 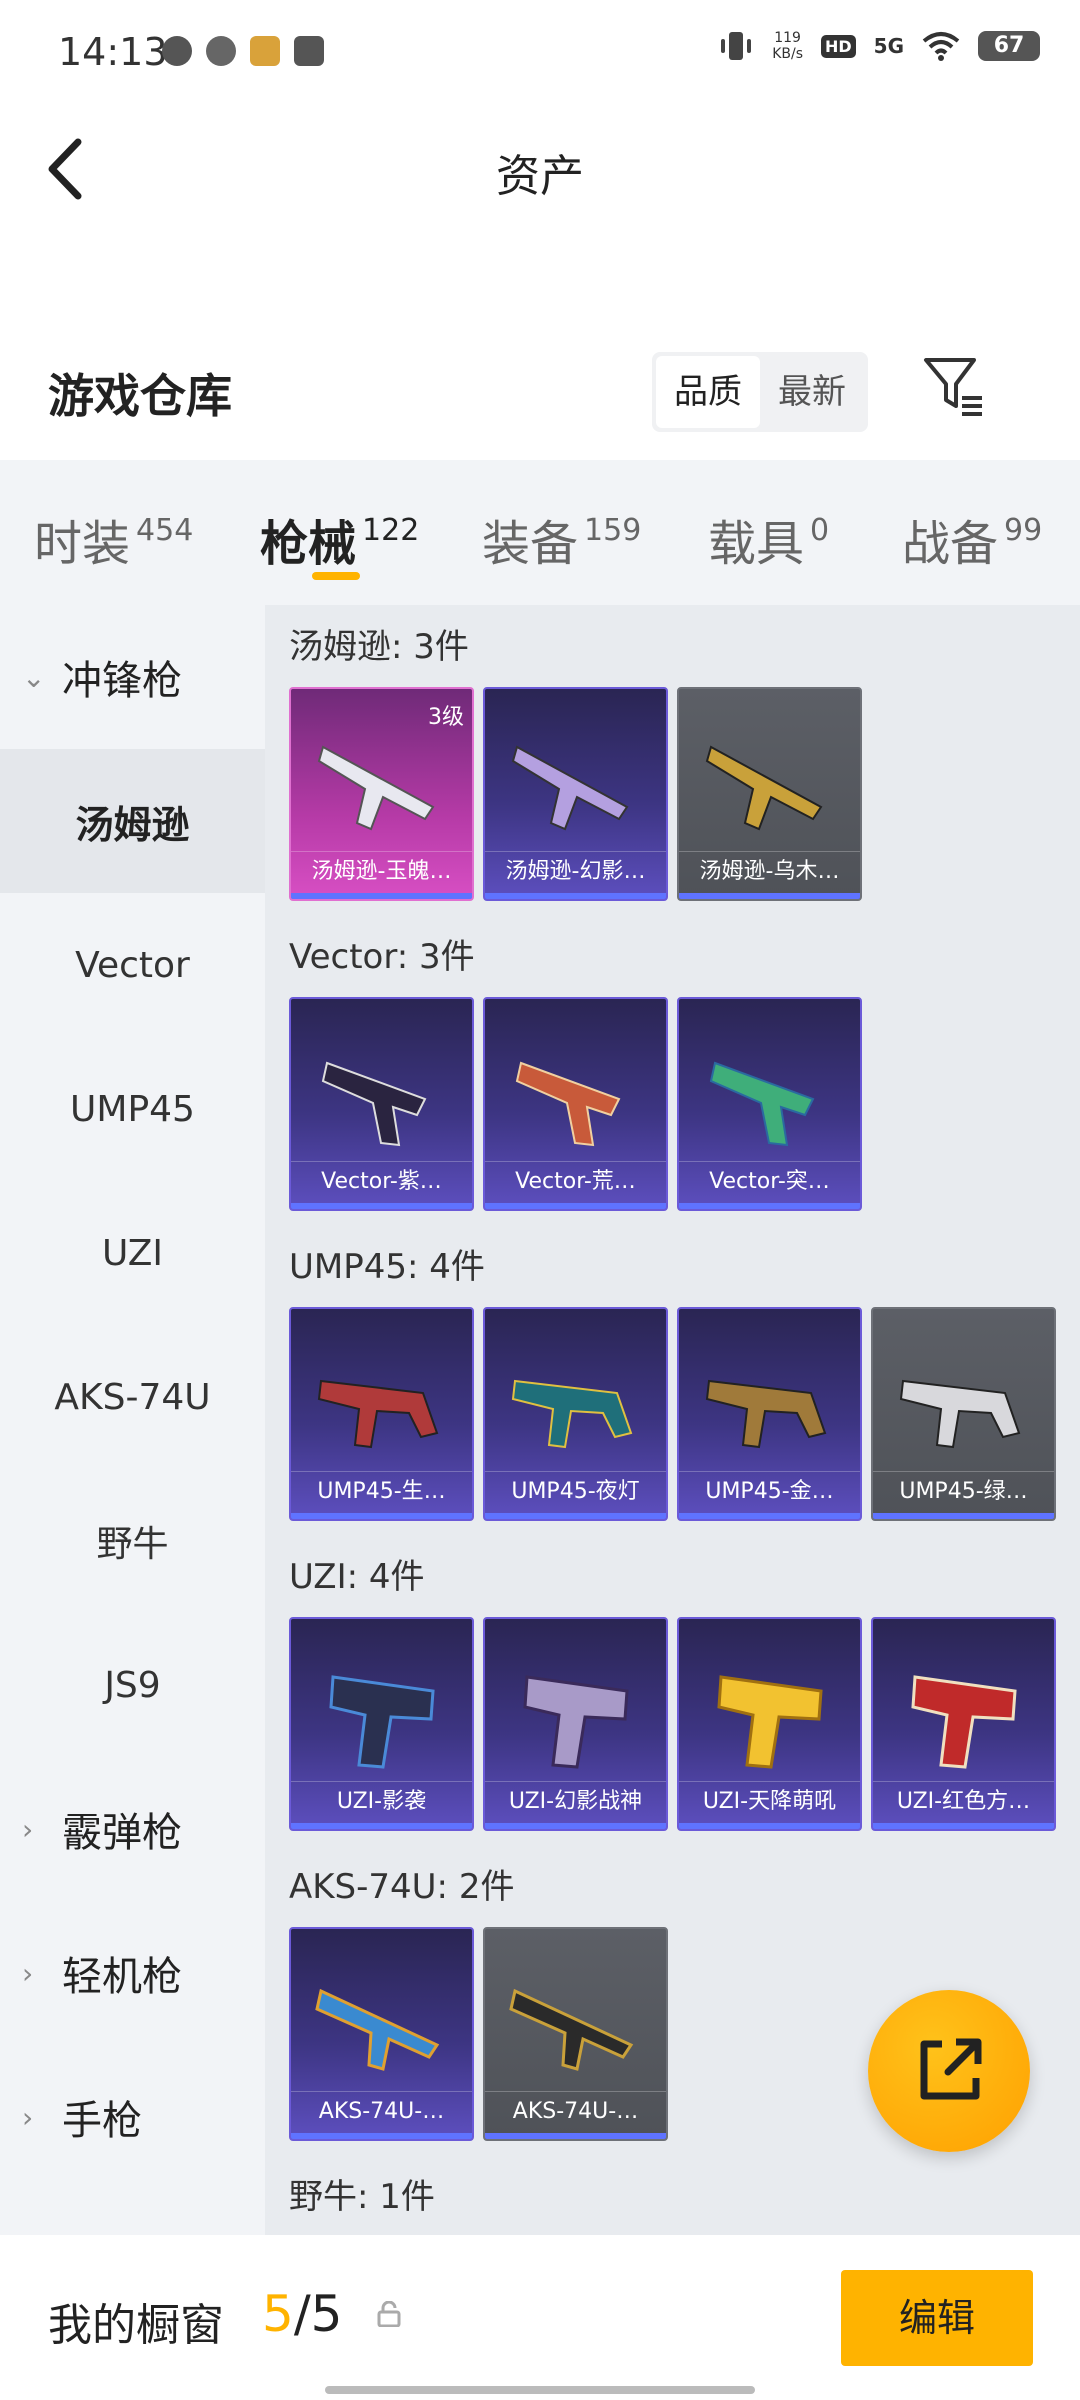 I want to click on weapon-name: UZI-幻影战神, so click(x=575, y=1801).